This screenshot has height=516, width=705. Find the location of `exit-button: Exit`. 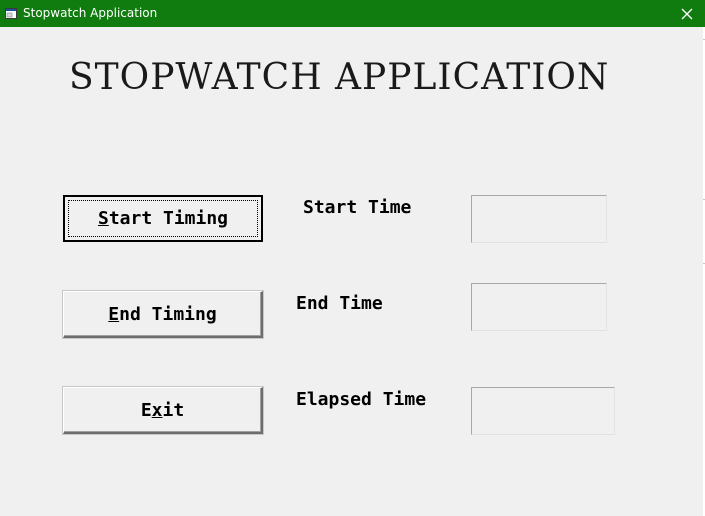

exit-button: Exit is located at coordinates (163, 410).